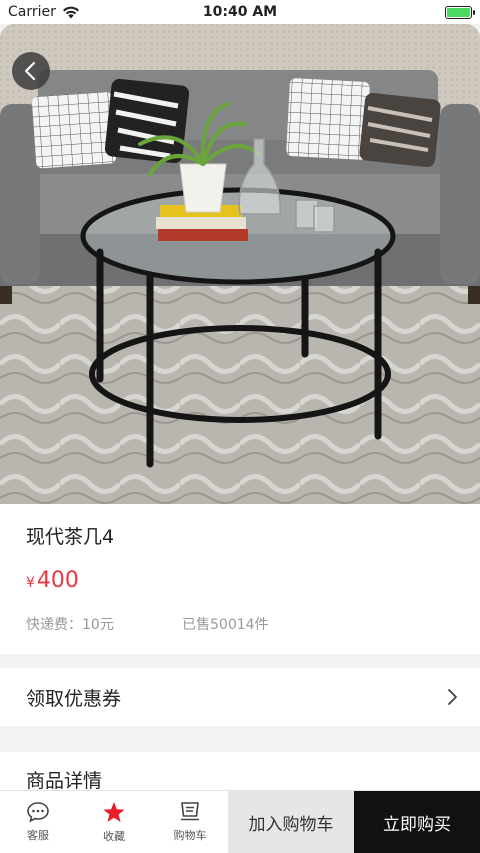 This screenshot has width=480, height=853. I want to click on chevron-right-icon, so click(452, 697).